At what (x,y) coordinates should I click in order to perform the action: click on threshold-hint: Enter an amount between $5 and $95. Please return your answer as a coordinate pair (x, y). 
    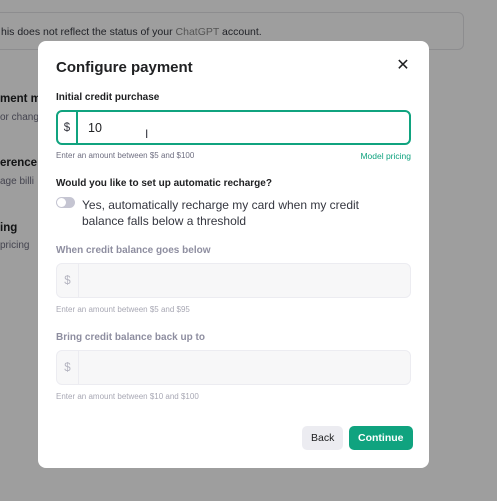
    Looking at the image, I should click on (123, 309).